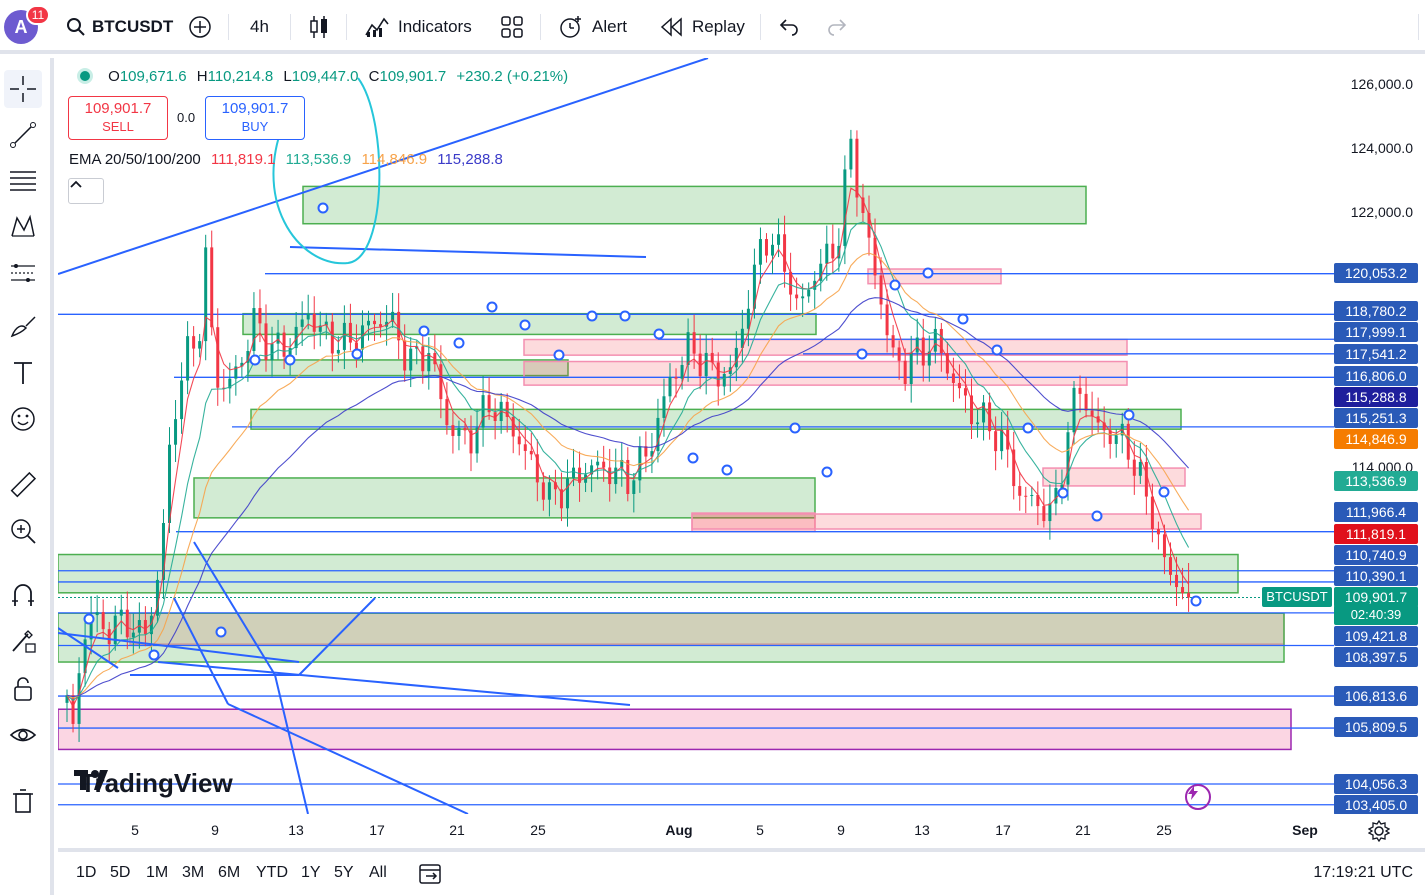 The height and width of the screenshot is (895, 1425). I want to click on price-label: 103,405.0, so click(1376, 805).